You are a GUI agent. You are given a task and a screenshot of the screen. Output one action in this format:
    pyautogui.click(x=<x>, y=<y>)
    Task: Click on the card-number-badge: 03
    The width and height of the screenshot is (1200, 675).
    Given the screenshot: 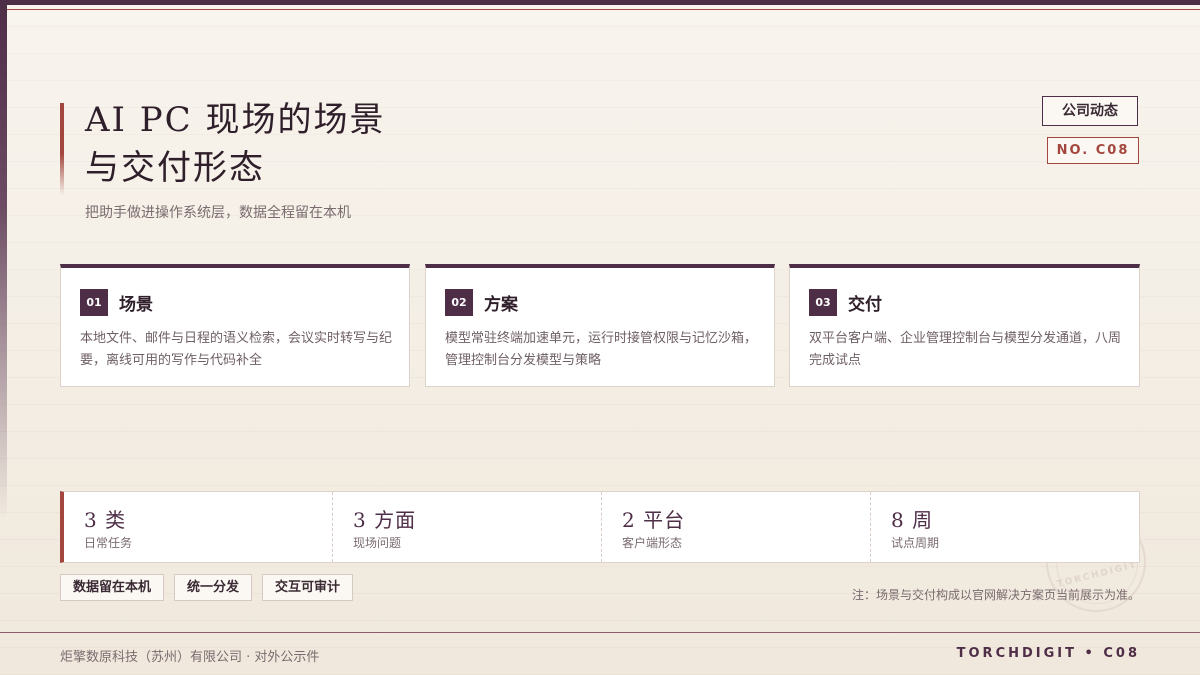 What is the action you would take?
    pyautogui.click(x=823, y=302)
    